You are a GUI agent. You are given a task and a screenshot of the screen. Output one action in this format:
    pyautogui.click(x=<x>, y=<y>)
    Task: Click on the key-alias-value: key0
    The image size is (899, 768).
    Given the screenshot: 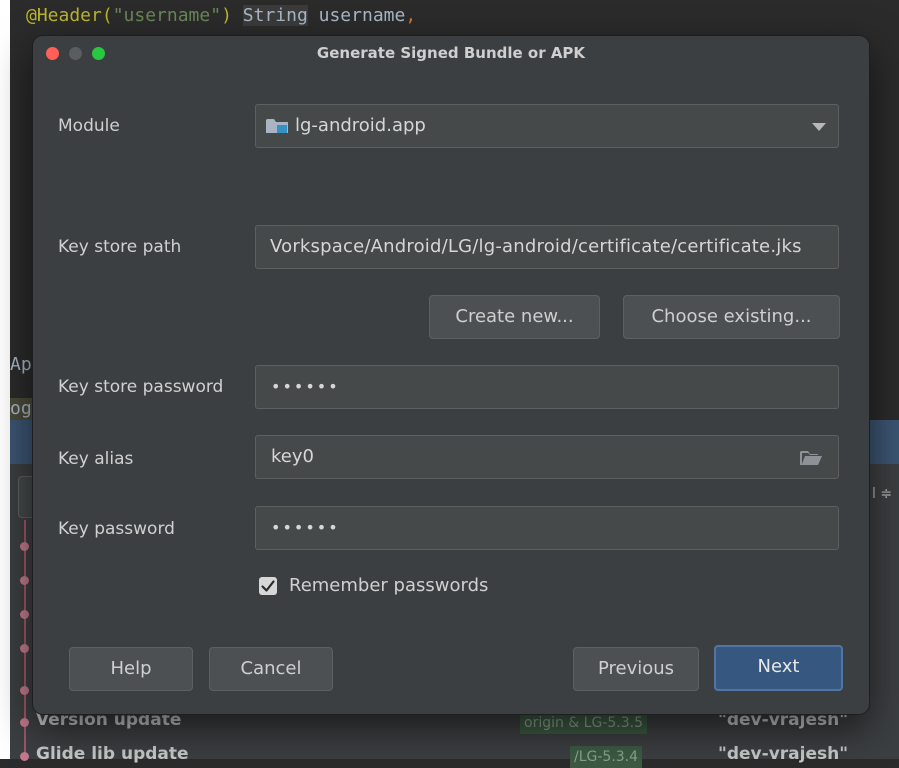 What is the action you would take?
    pyautogui.click(x=292, y=456)
    